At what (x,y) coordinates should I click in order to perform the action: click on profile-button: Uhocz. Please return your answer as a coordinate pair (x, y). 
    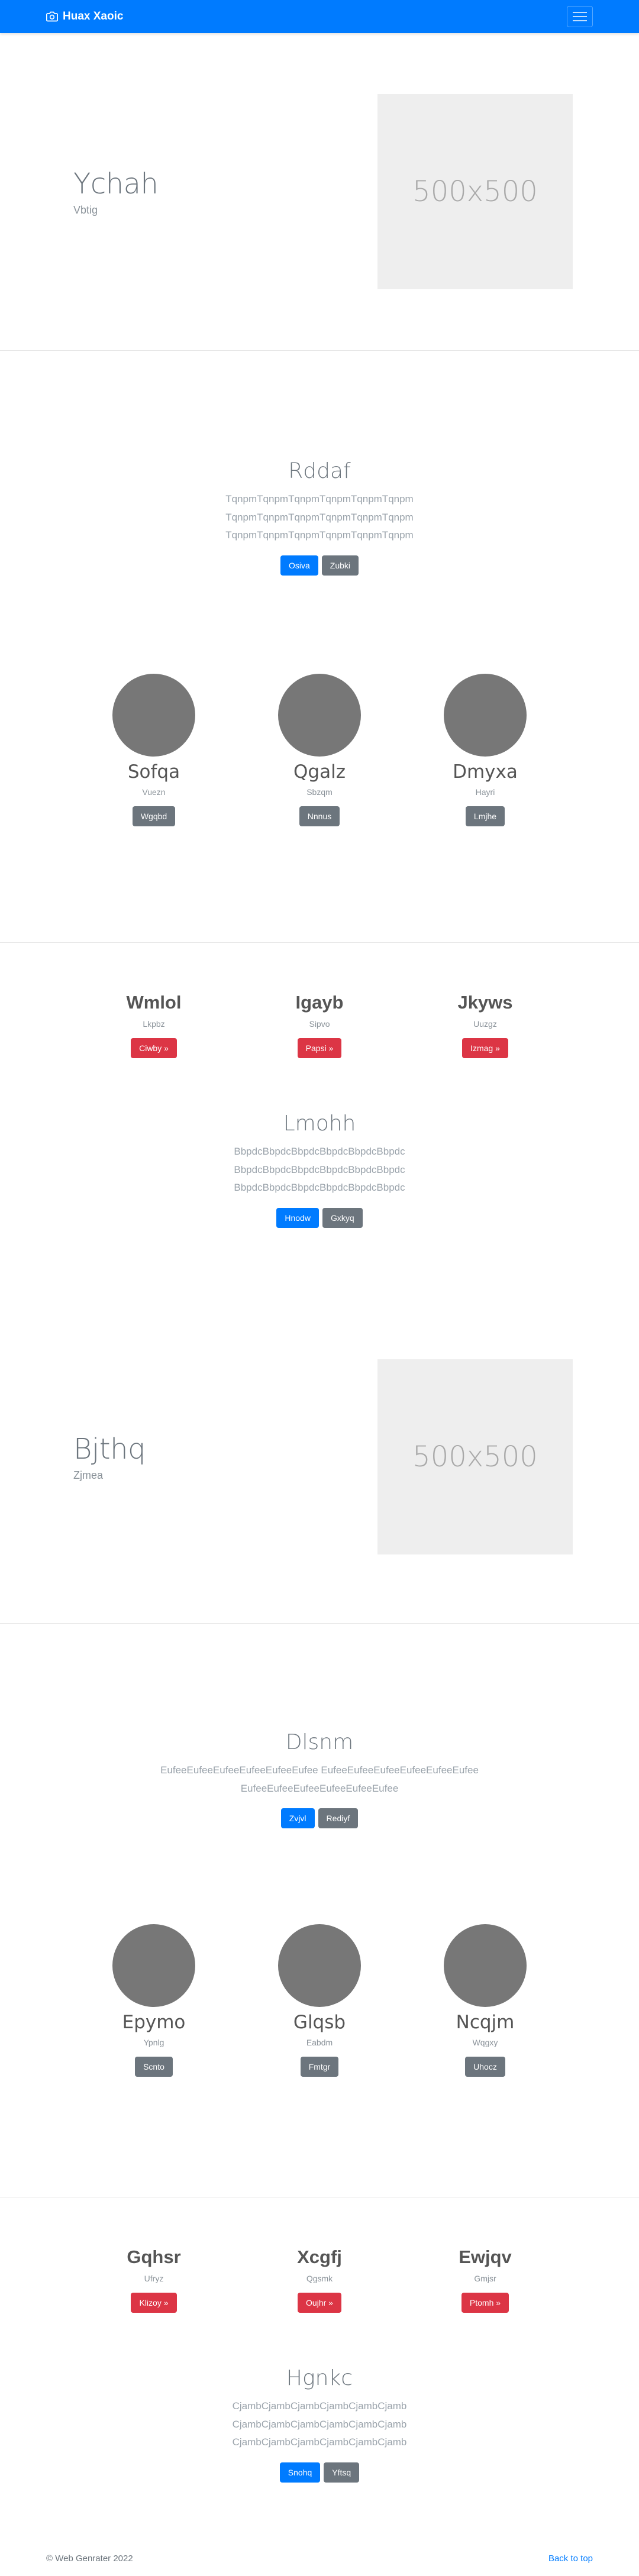
    Looking at the image, I should click on (485, 2067).